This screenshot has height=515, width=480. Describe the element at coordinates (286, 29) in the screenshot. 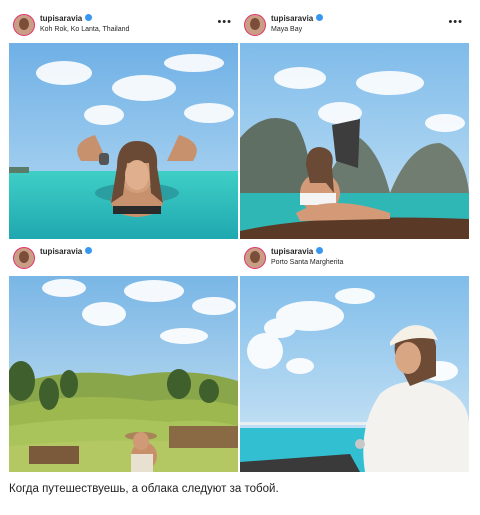

I see `location-link: Maya Bay` at that location.